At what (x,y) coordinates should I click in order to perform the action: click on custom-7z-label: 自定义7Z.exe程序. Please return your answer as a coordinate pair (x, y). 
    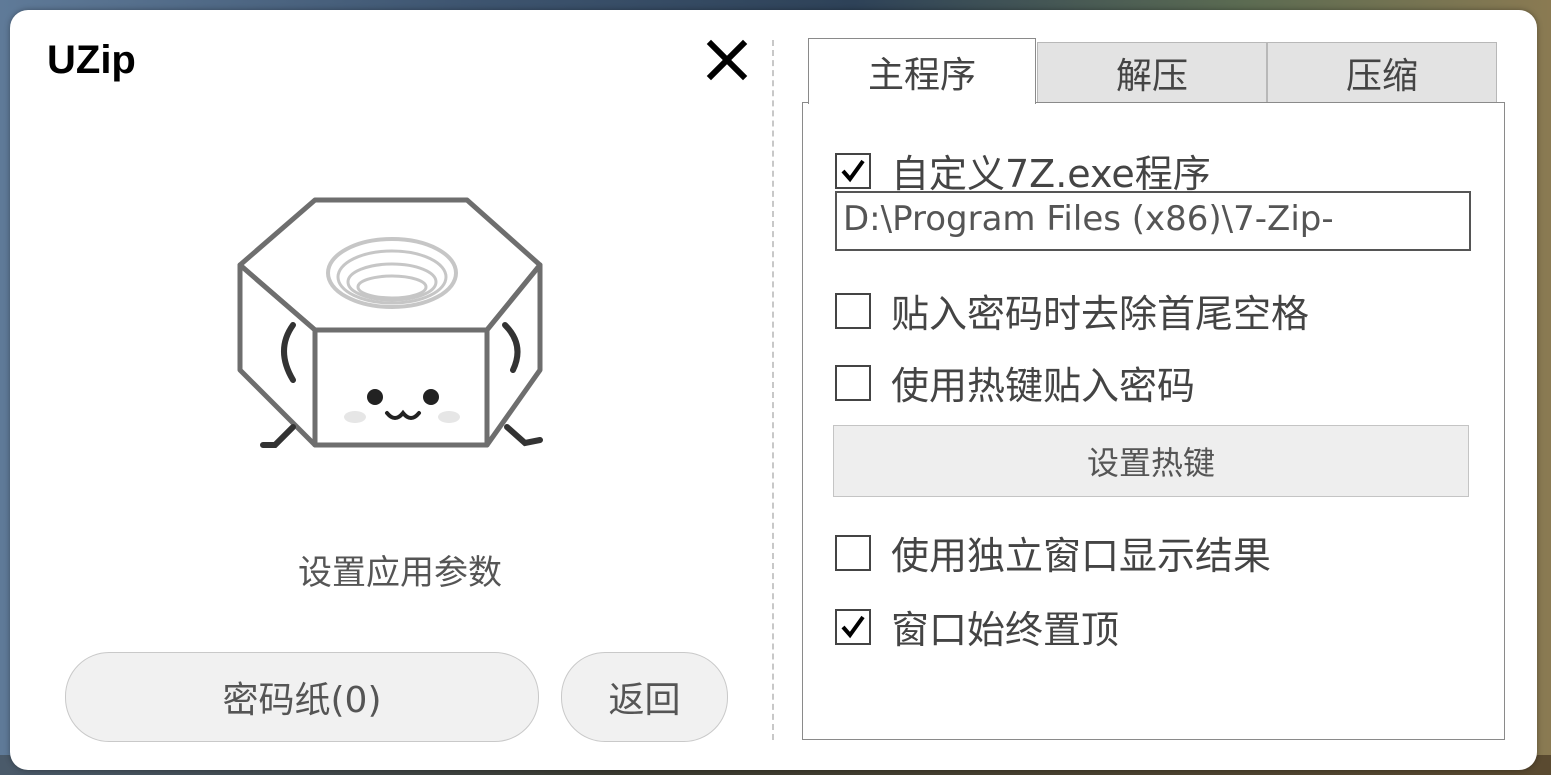
    Looking at the image, I should click on (1051, 174).